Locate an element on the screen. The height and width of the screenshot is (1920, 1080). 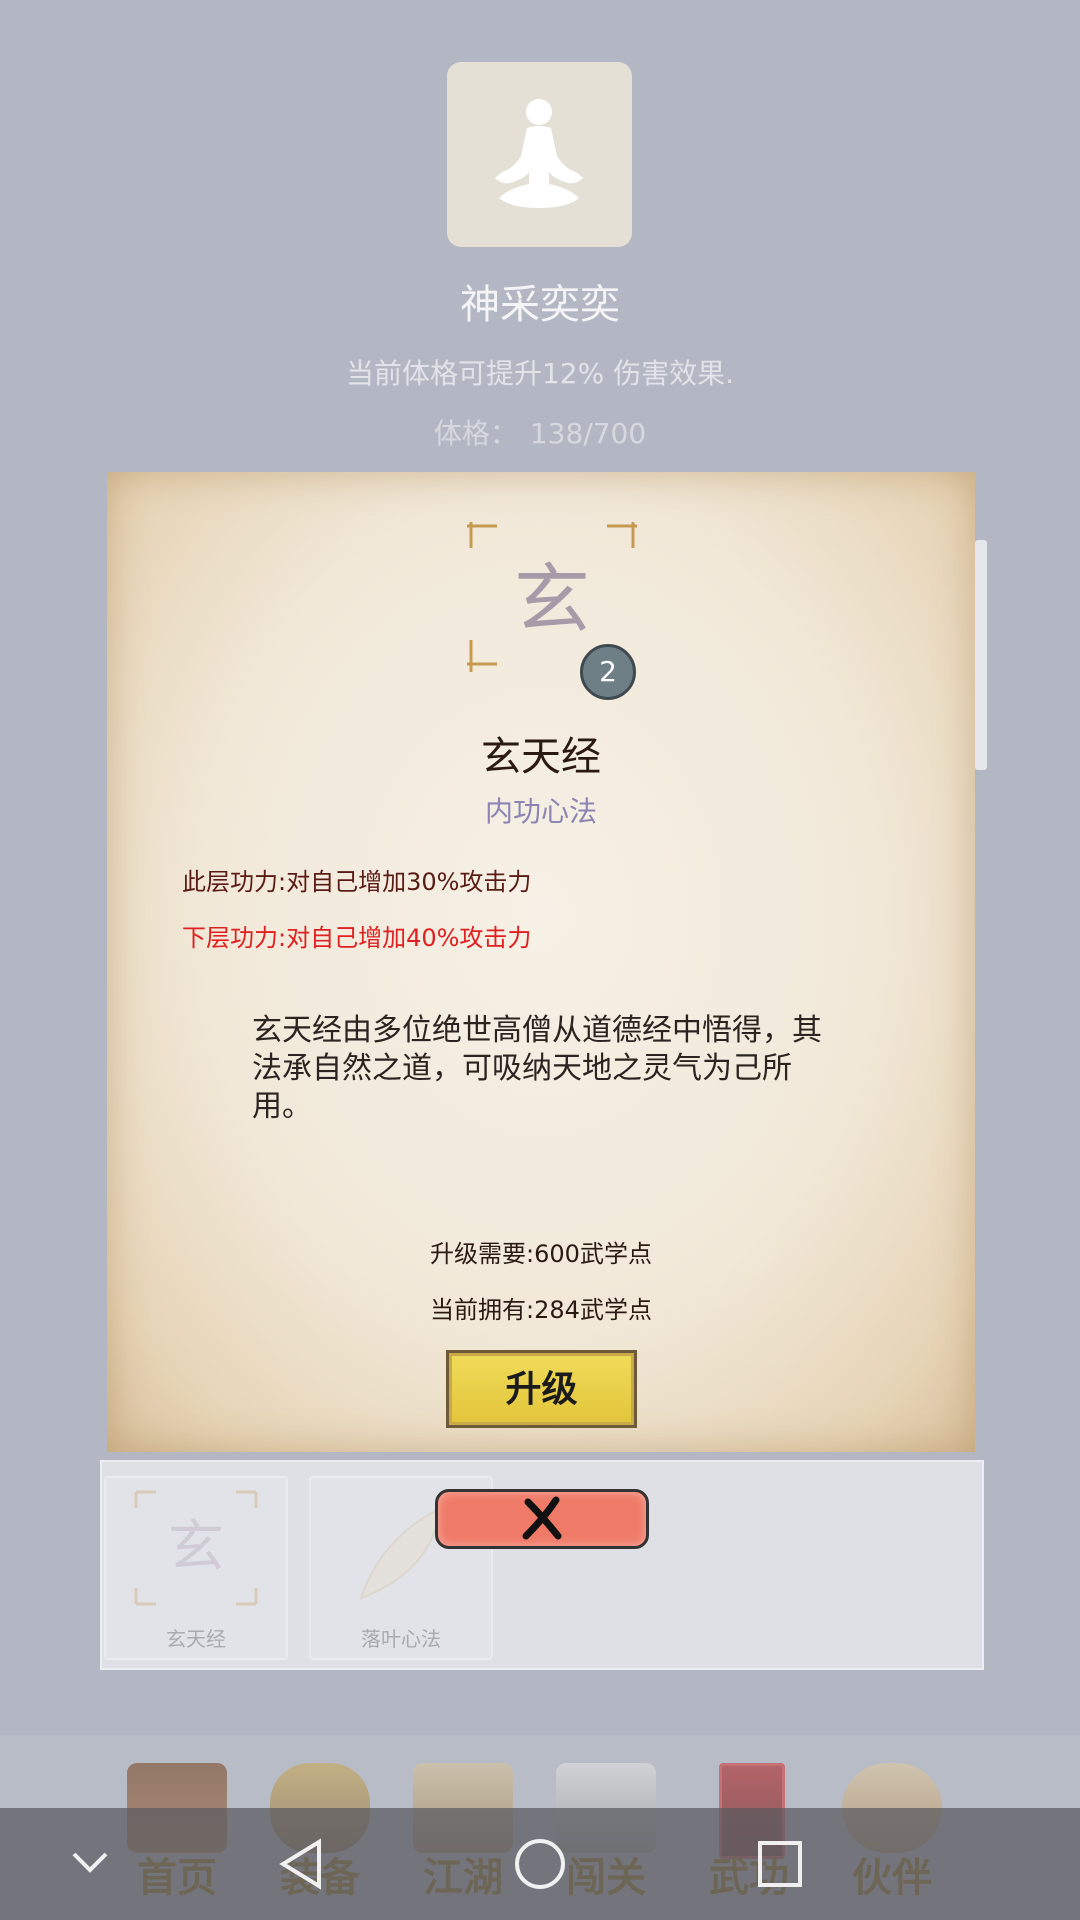
skill-card-label: 玄天经 is located at coordinates (196, 1639).